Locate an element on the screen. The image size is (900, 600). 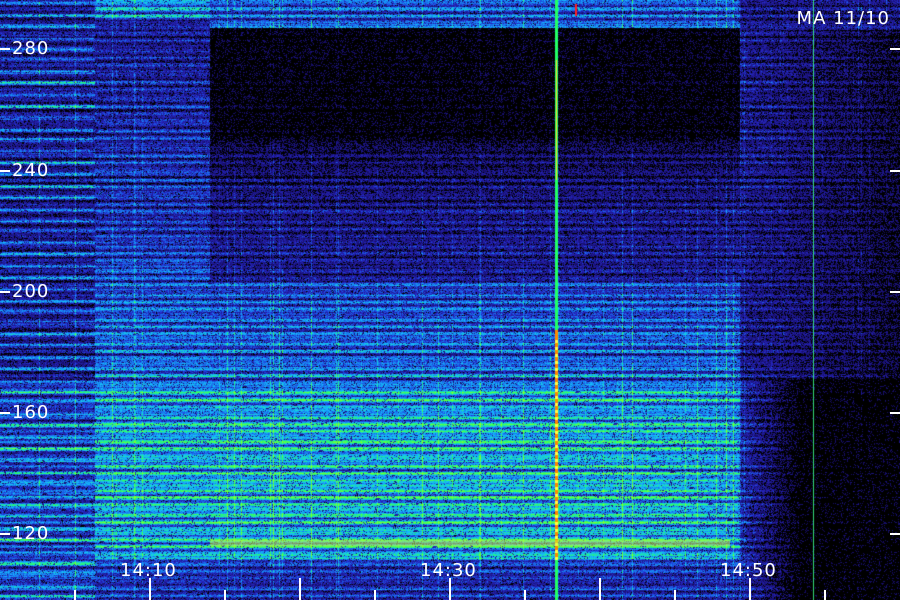
x-tick-label-1450: 14:50 is located at coordinates (748, 570).